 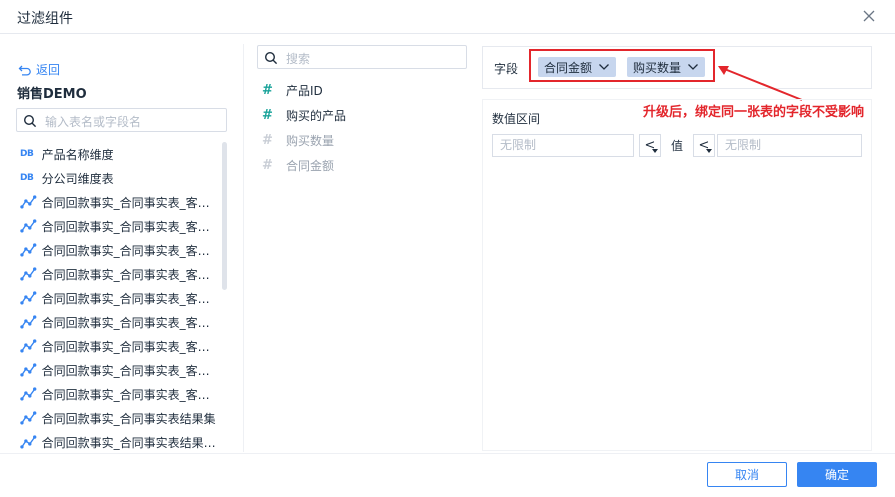 What do you see at coordinates (310, 141) in the screenshot?
I see `field-list-item-label: 购买数量` at bounding box center [310, 141].